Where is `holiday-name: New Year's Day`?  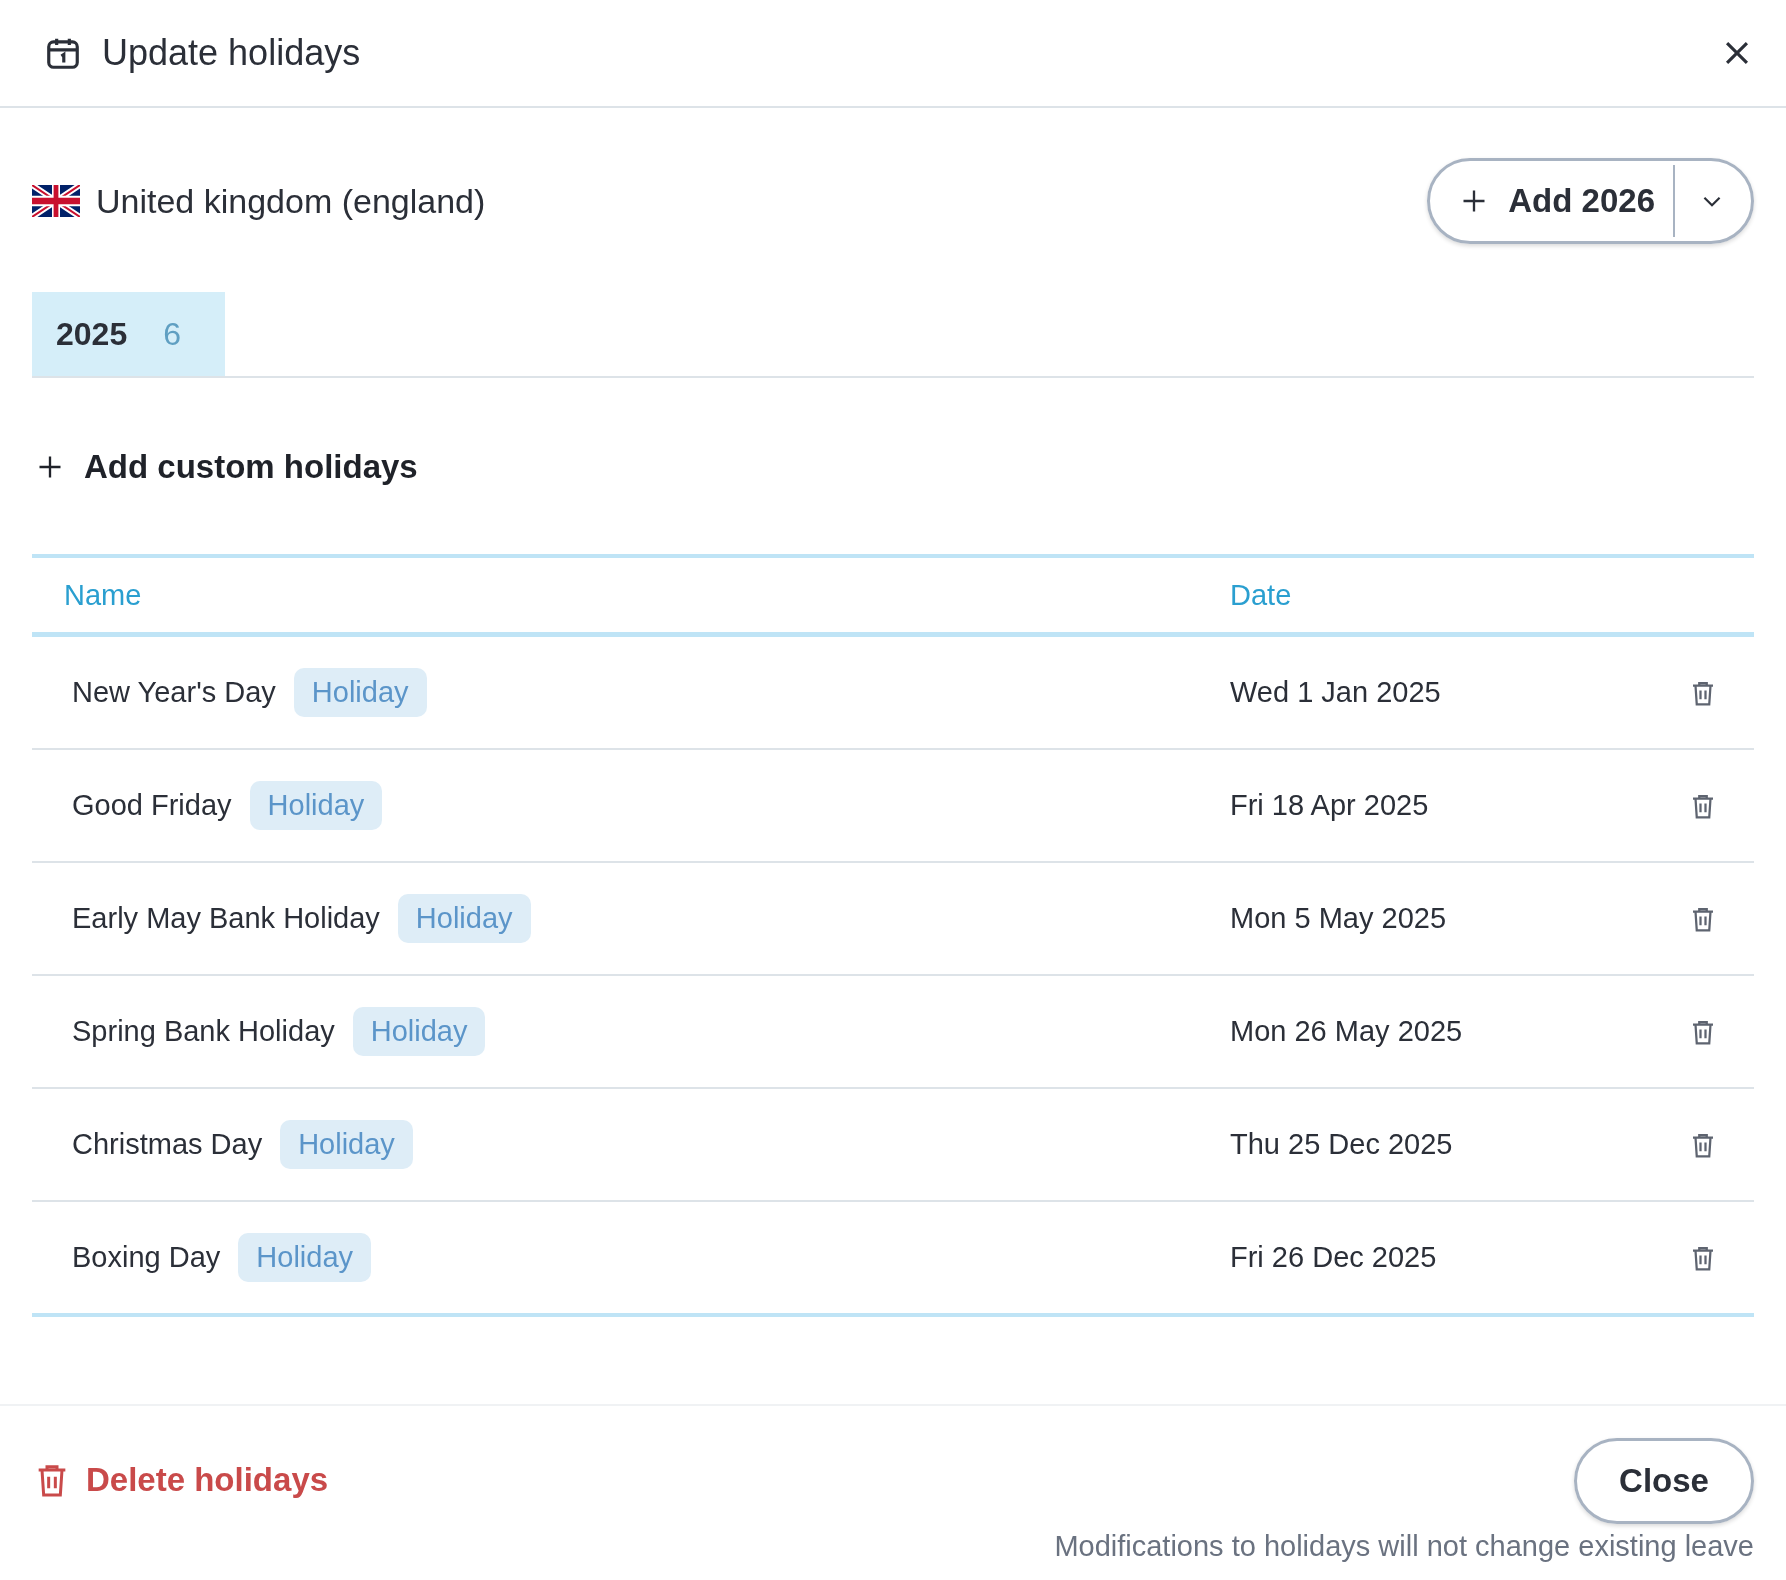
holiday-name: New Year's Day is located at coordinates (174, 692).